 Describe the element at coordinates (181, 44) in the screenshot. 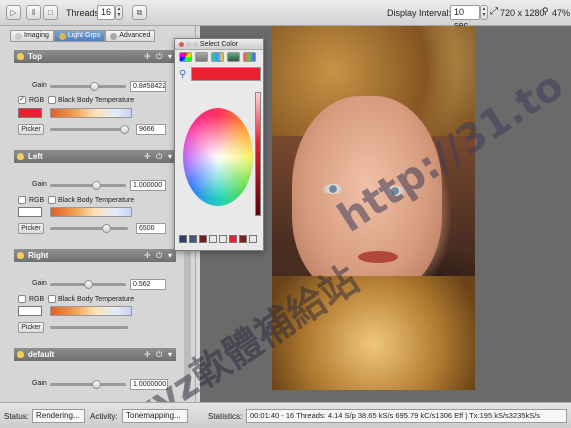

I see `close-icon` at that location.